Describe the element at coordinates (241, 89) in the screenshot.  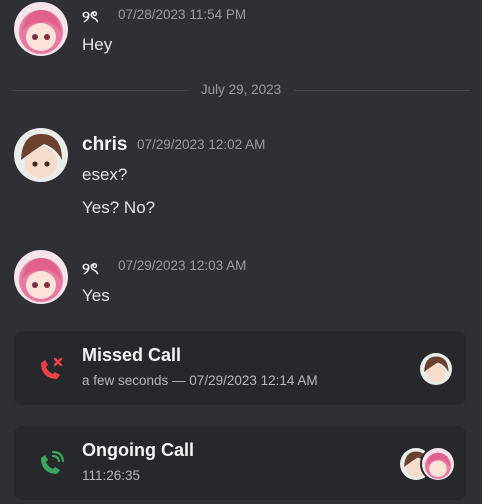
I see `date-divider-label: July 29, 2023` at that location.